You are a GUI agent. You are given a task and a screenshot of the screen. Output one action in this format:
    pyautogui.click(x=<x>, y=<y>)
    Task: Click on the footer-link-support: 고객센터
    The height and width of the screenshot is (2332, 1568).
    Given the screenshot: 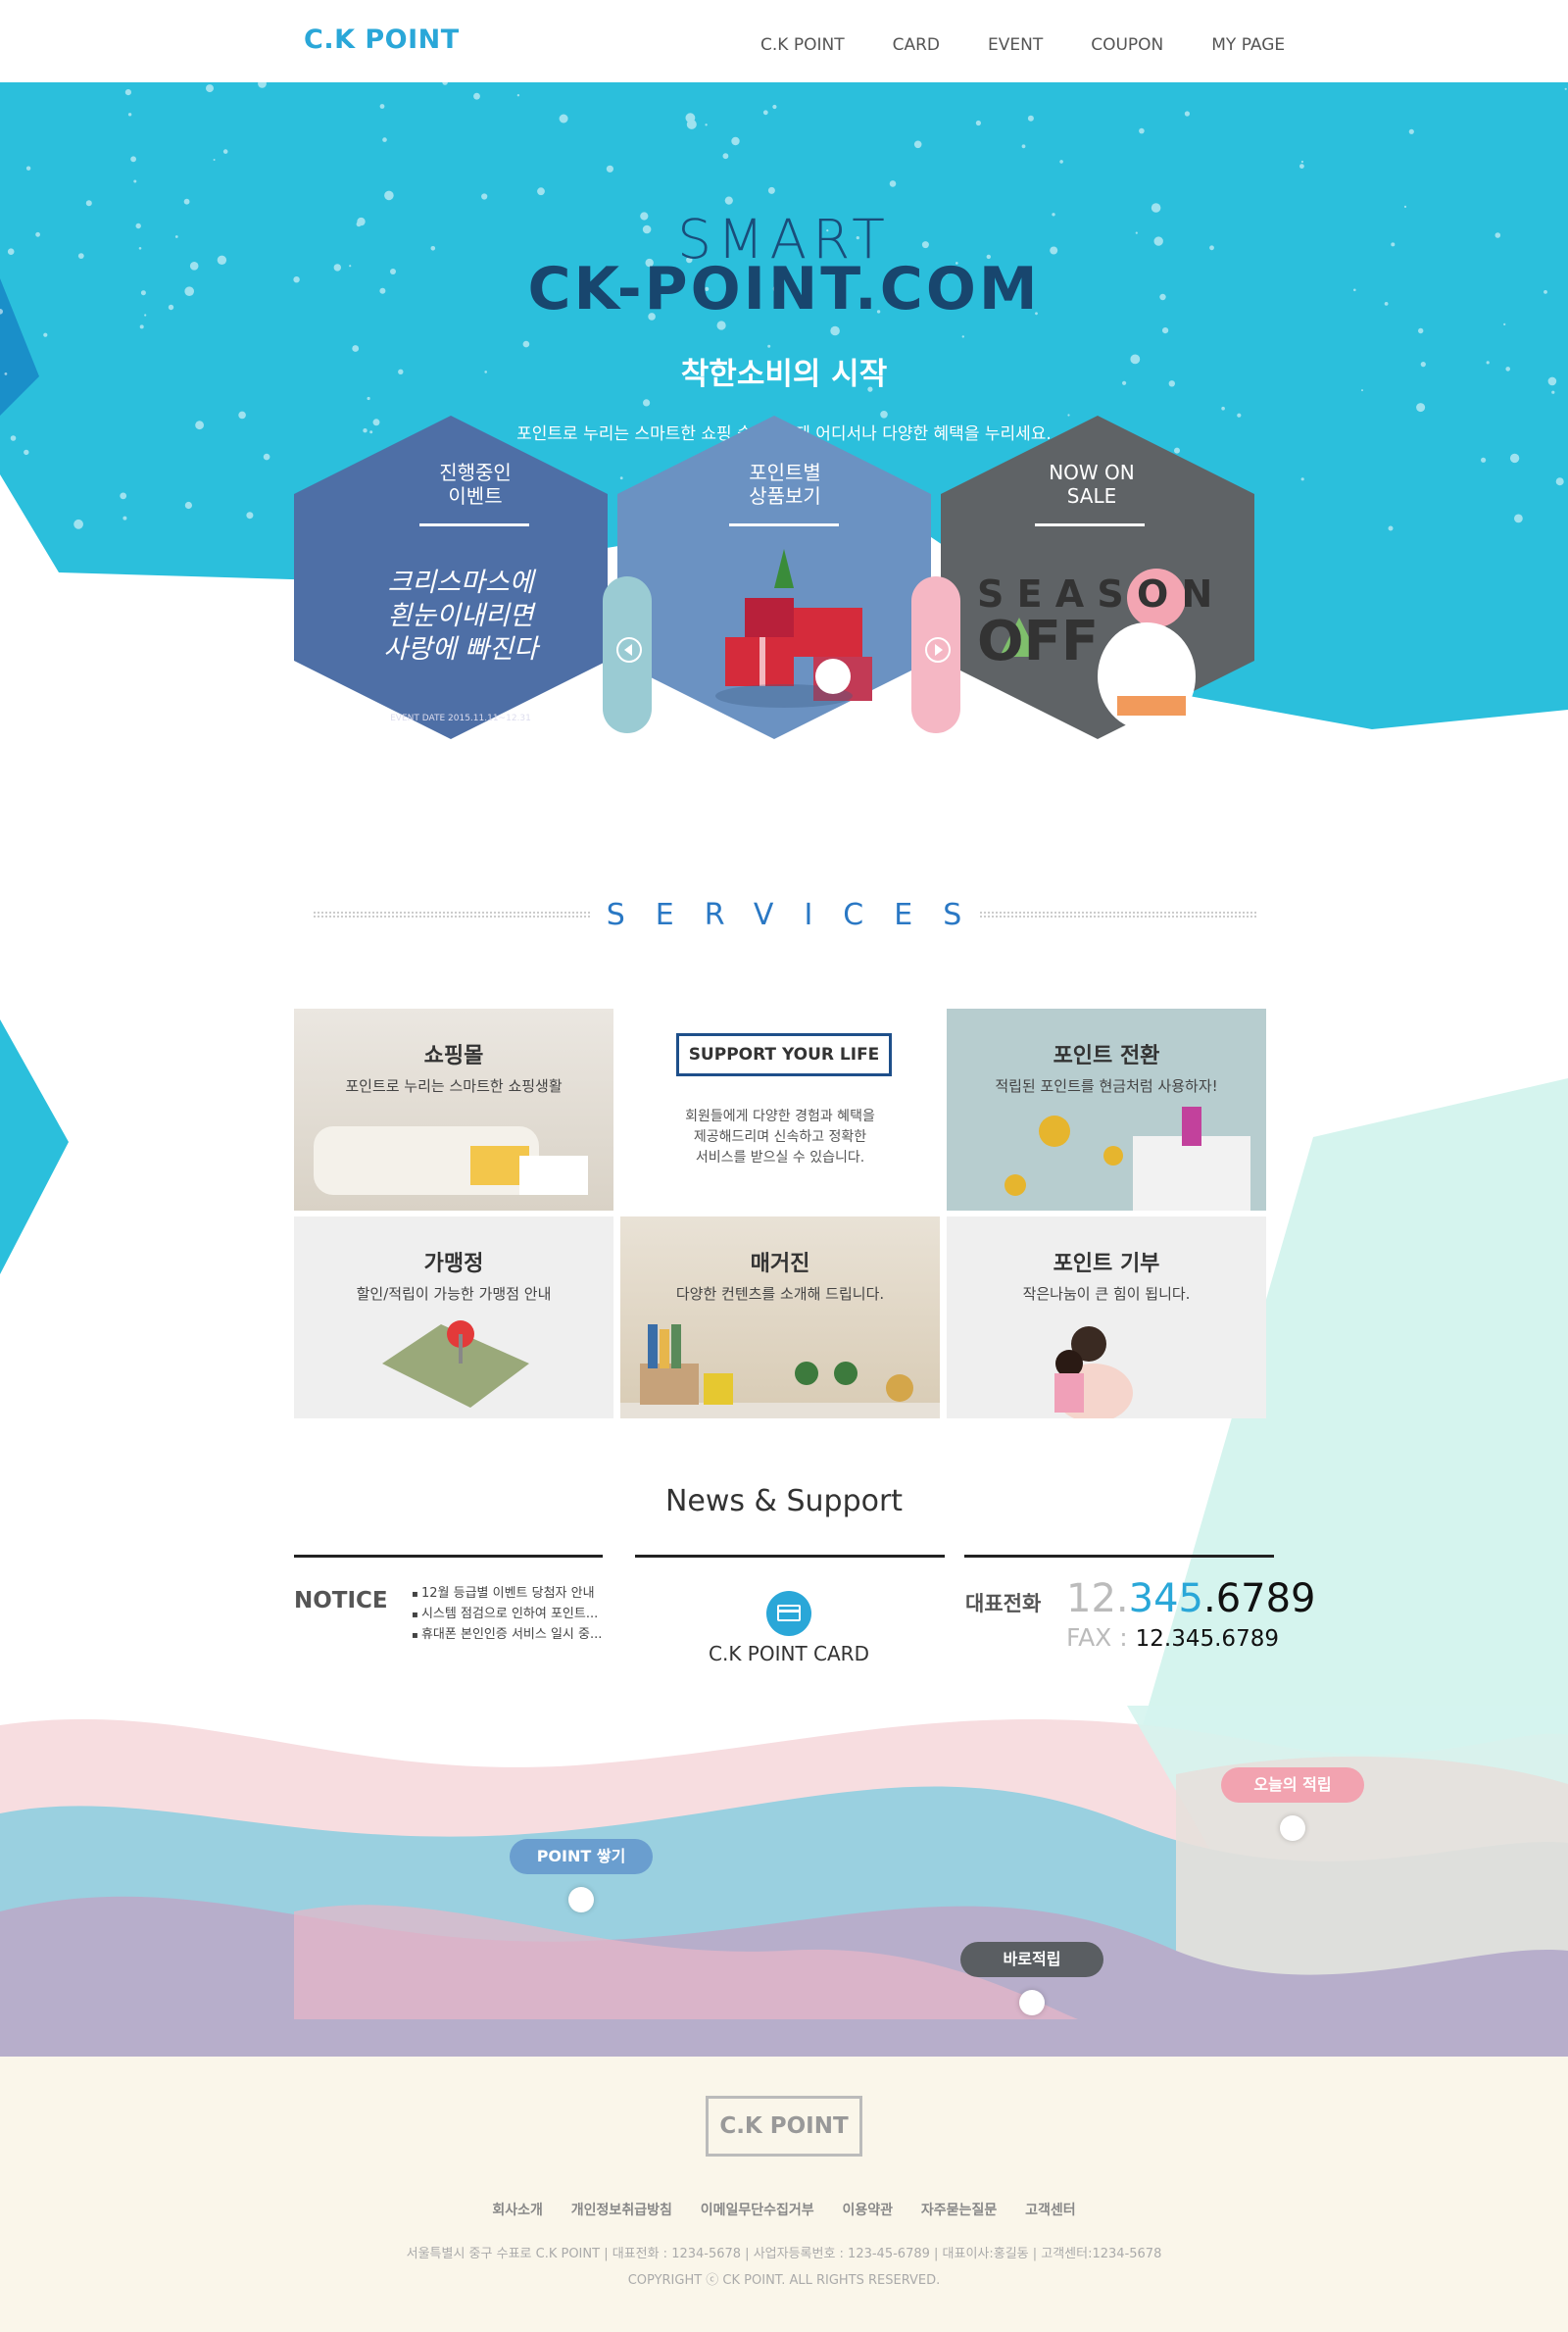 What is the action you would take?
    pyautogui.click(x=1050, y=2210)
    